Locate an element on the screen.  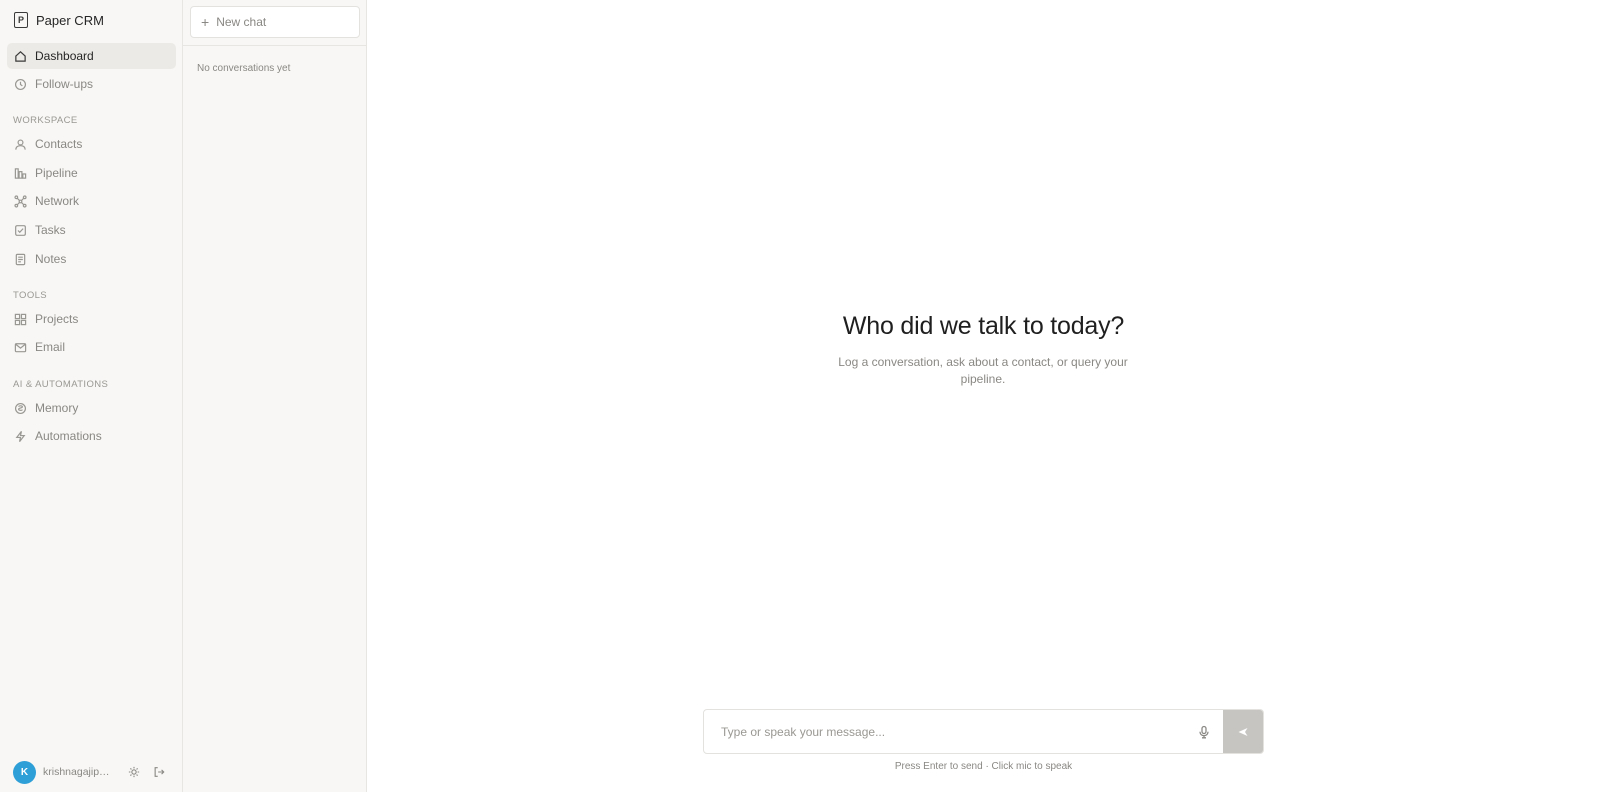
composer-hint: Press Enter to send · Click mic to speak is located at coordinates (983, 766).